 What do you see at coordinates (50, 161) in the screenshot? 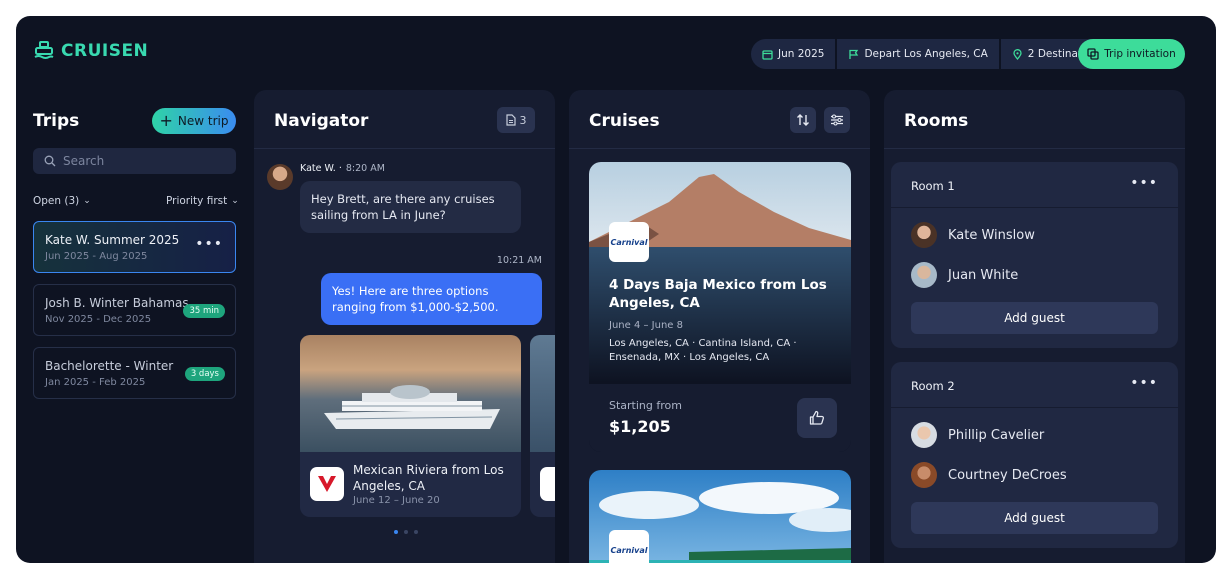
I see `search-icon` at bounding box center [50, 161].